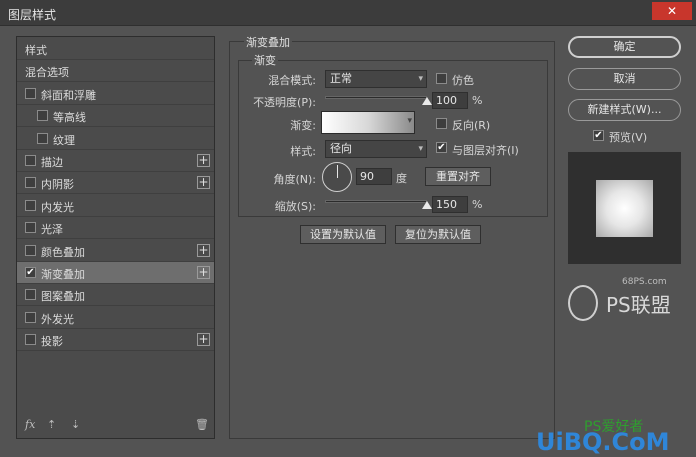 Image resolution: width=696 pixels, height=457 pixels. What do you see at coordinates (441, 78) in the screenshot?
I see `dither-checkbox` at bounding box center [441, 78].